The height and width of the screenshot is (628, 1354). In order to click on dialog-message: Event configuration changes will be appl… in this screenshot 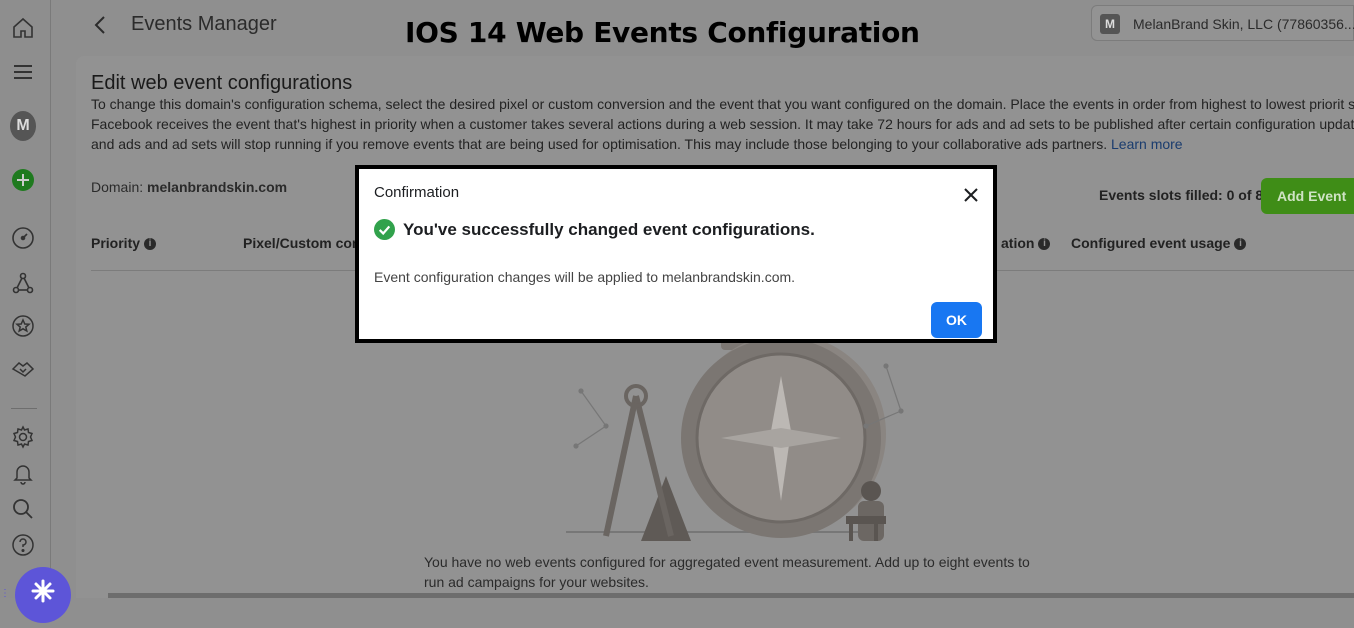, I will do `click(585, 277)`.